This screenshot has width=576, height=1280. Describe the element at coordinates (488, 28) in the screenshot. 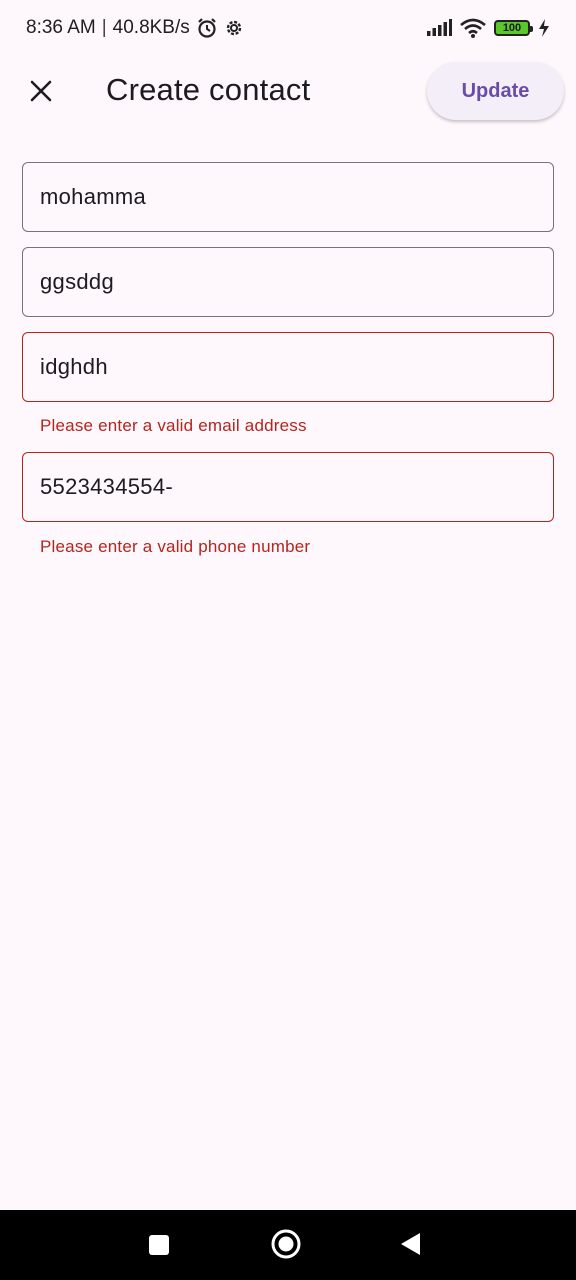

I see `status-right: 100` at that location.